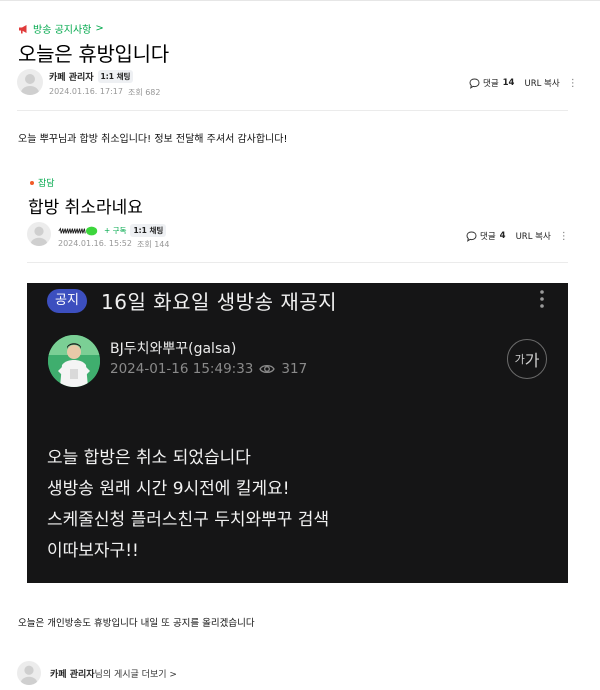  What do you see at coordinates (168, 489) in the screenshot?
I see `notice-line: 생방송 원래 시간 9시전에 킬게요!` at bounding box center [168, 489].